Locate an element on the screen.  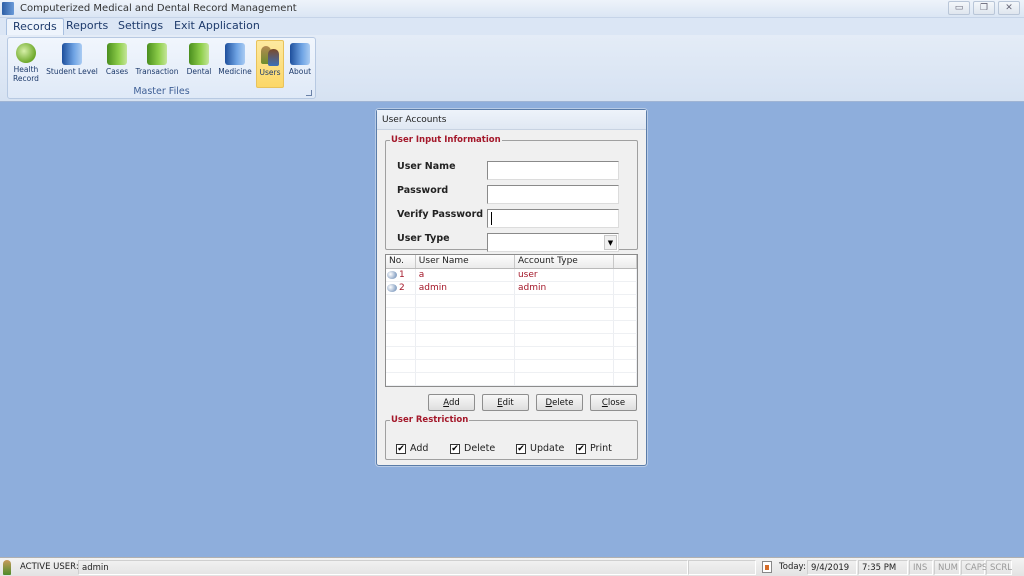
chevron-down-icon: ▼ is located at coordinates (610, 242).